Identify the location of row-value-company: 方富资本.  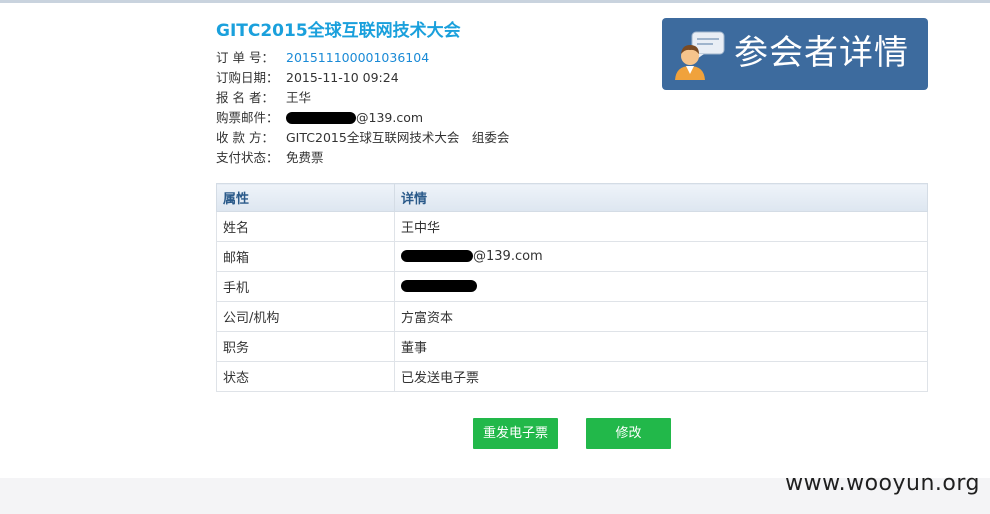
(661, 316).